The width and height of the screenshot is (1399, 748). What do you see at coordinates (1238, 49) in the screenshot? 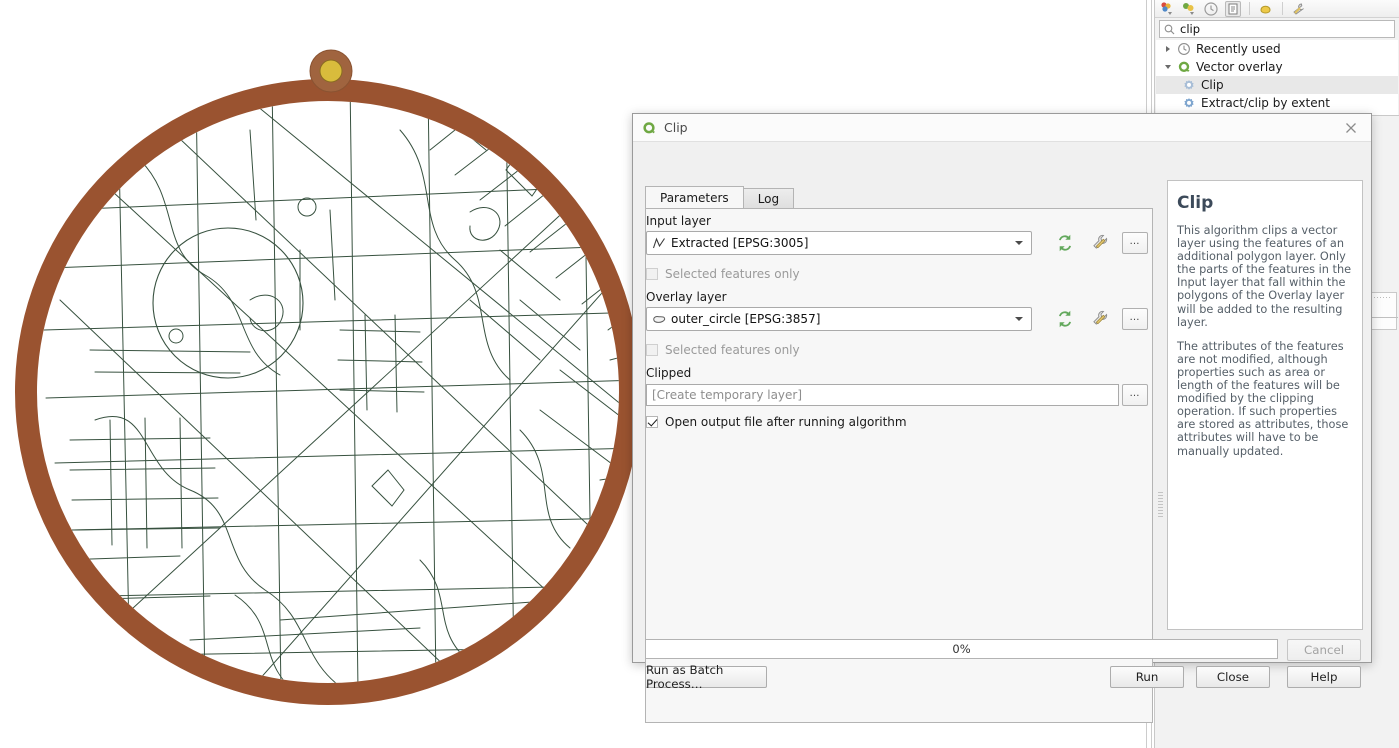
I see `tree-item-label: Recently used` at bounding box center [1238, 49].